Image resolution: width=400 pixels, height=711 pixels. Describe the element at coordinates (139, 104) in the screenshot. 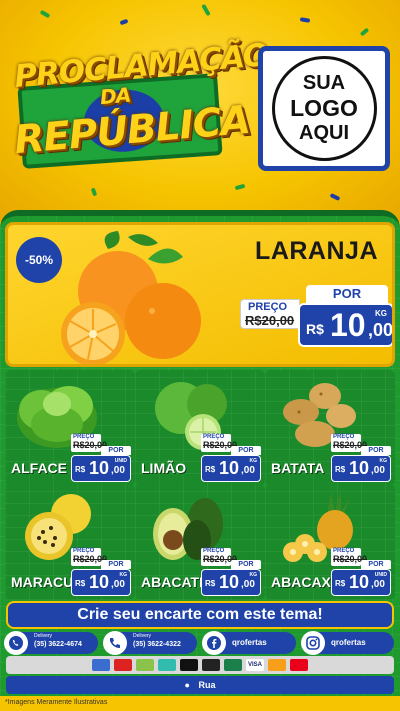

I see `theme-title: PROCLAMAÇÃO DA REPÚBLICA` at that location.